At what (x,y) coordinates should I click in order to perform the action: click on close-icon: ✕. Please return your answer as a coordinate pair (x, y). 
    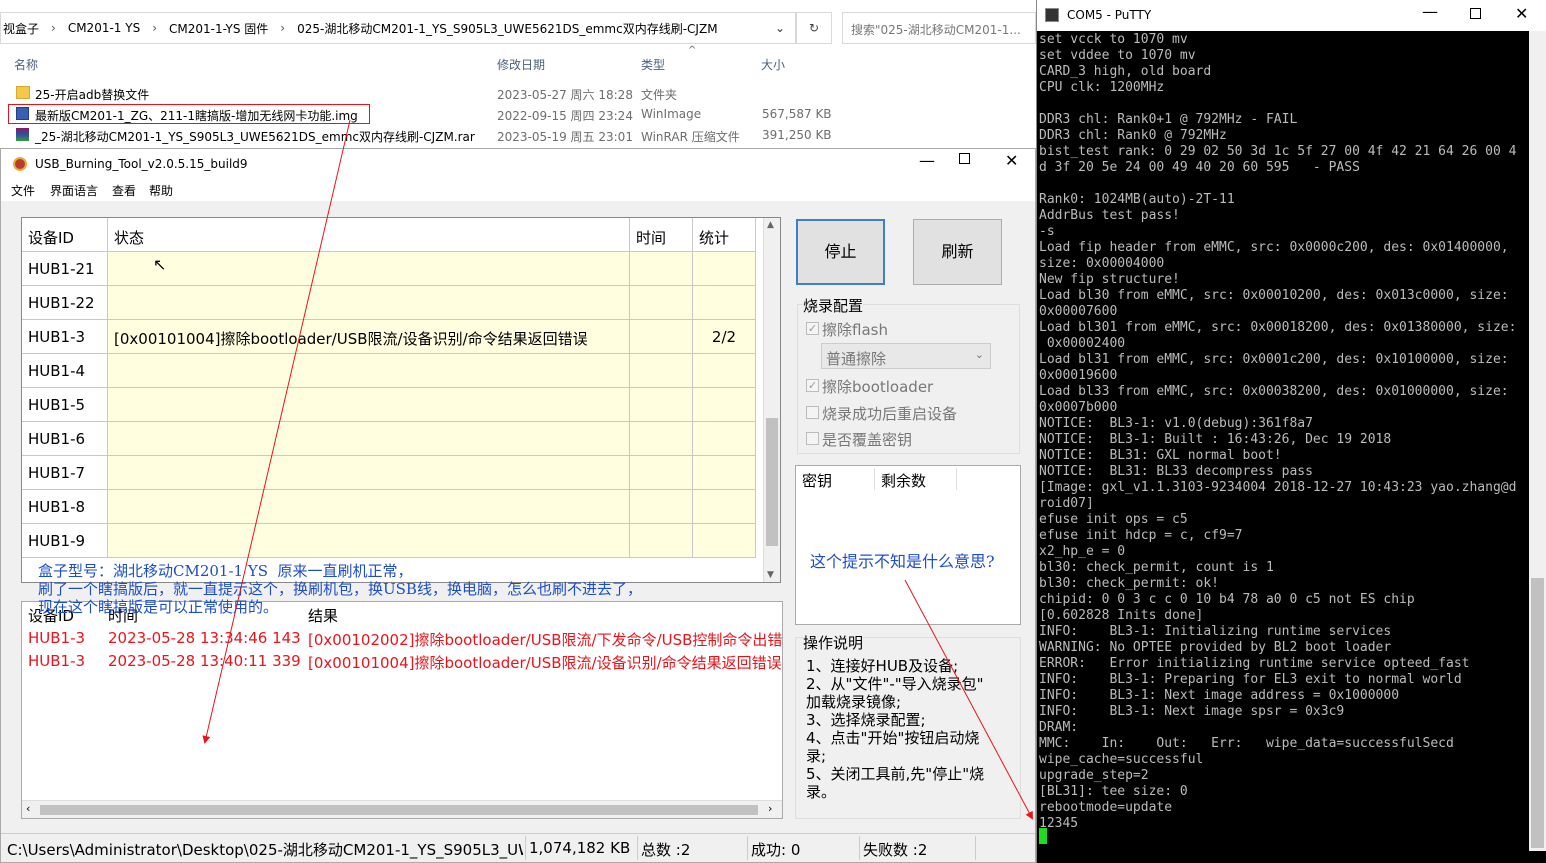
    Looking at the image, I should click on (1521, 13).